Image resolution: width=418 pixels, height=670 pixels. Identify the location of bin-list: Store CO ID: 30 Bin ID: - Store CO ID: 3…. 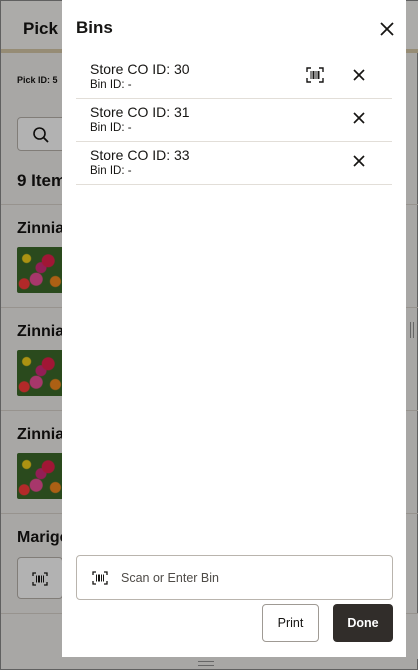
(234, 120).